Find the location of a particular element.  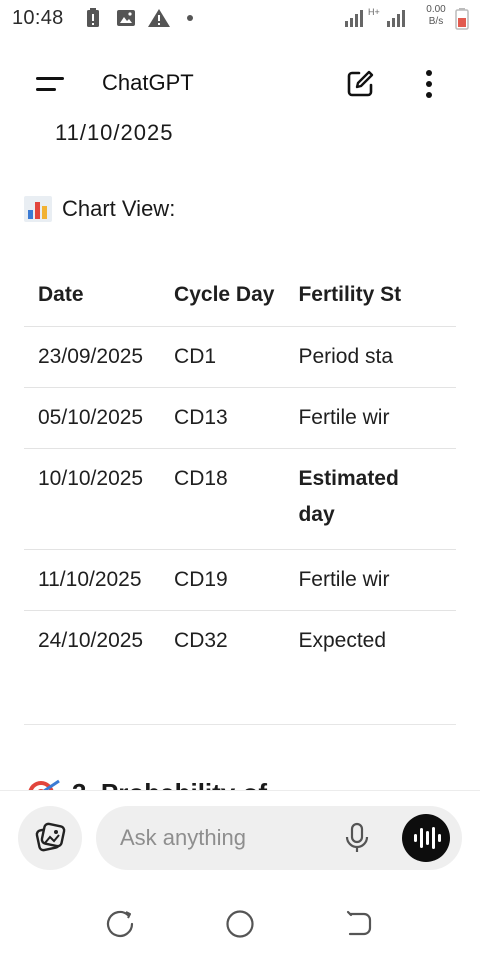

microphone-button is located at coordinates (357, 838).